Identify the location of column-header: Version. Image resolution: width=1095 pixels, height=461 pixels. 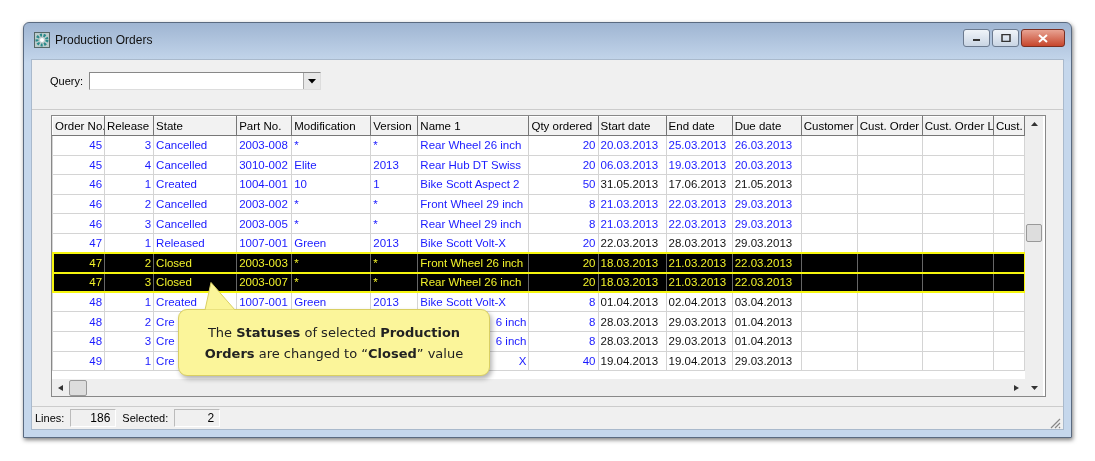
(394, 126).